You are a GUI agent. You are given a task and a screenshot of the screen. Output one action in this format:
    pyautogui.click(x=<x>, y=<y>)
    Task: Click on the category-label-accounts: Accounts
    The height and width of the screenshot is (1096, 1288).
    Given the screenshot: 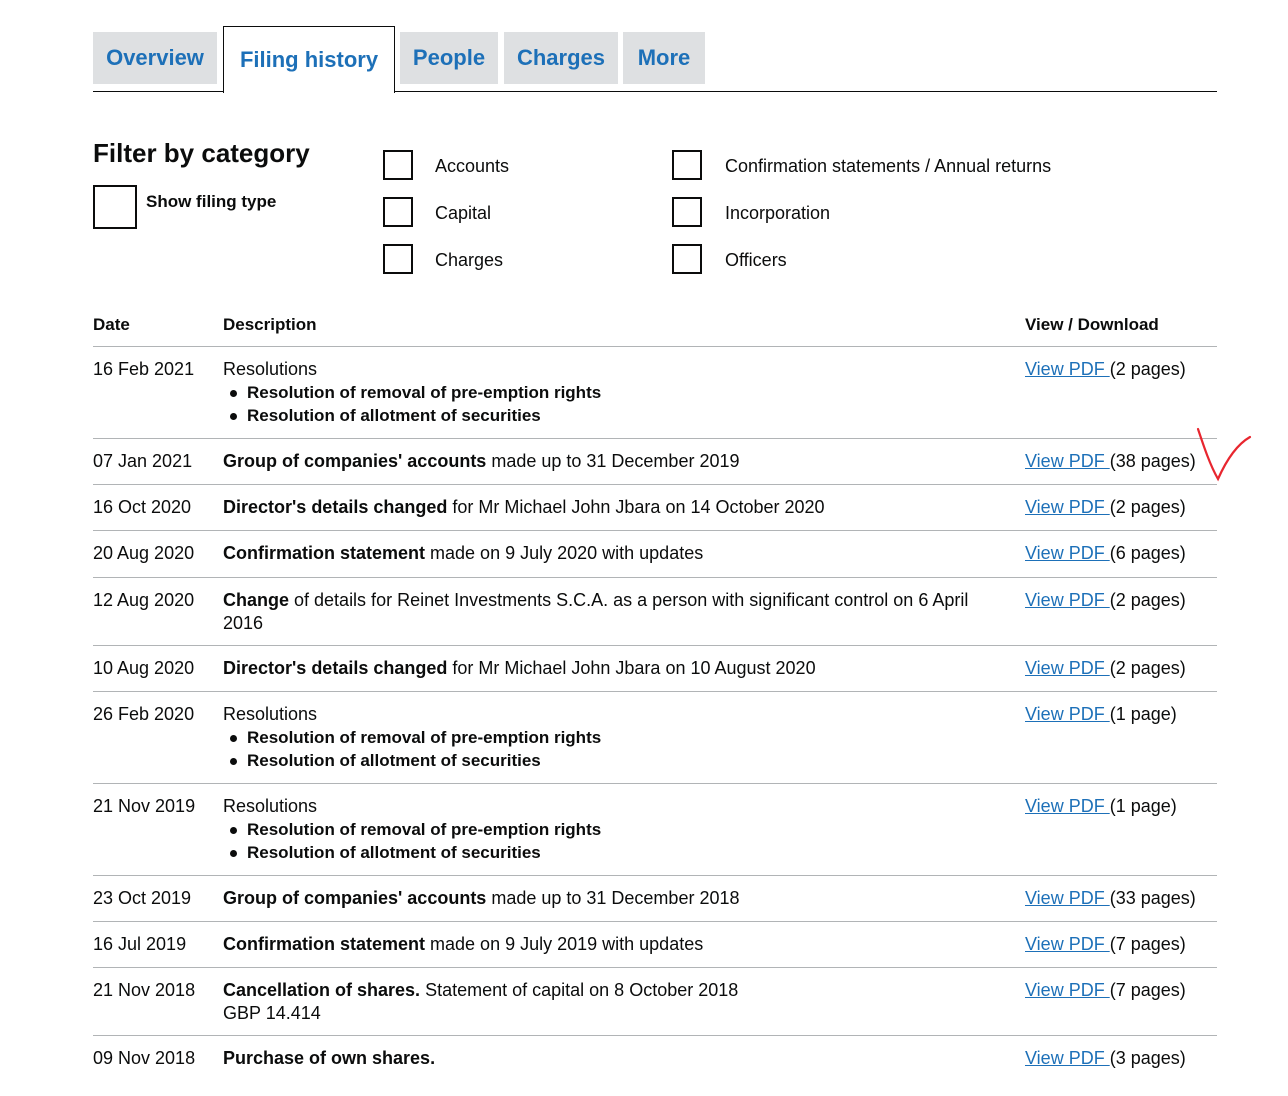 What is the action you would take?
    pyautogui.click(x=472, y=166)
    